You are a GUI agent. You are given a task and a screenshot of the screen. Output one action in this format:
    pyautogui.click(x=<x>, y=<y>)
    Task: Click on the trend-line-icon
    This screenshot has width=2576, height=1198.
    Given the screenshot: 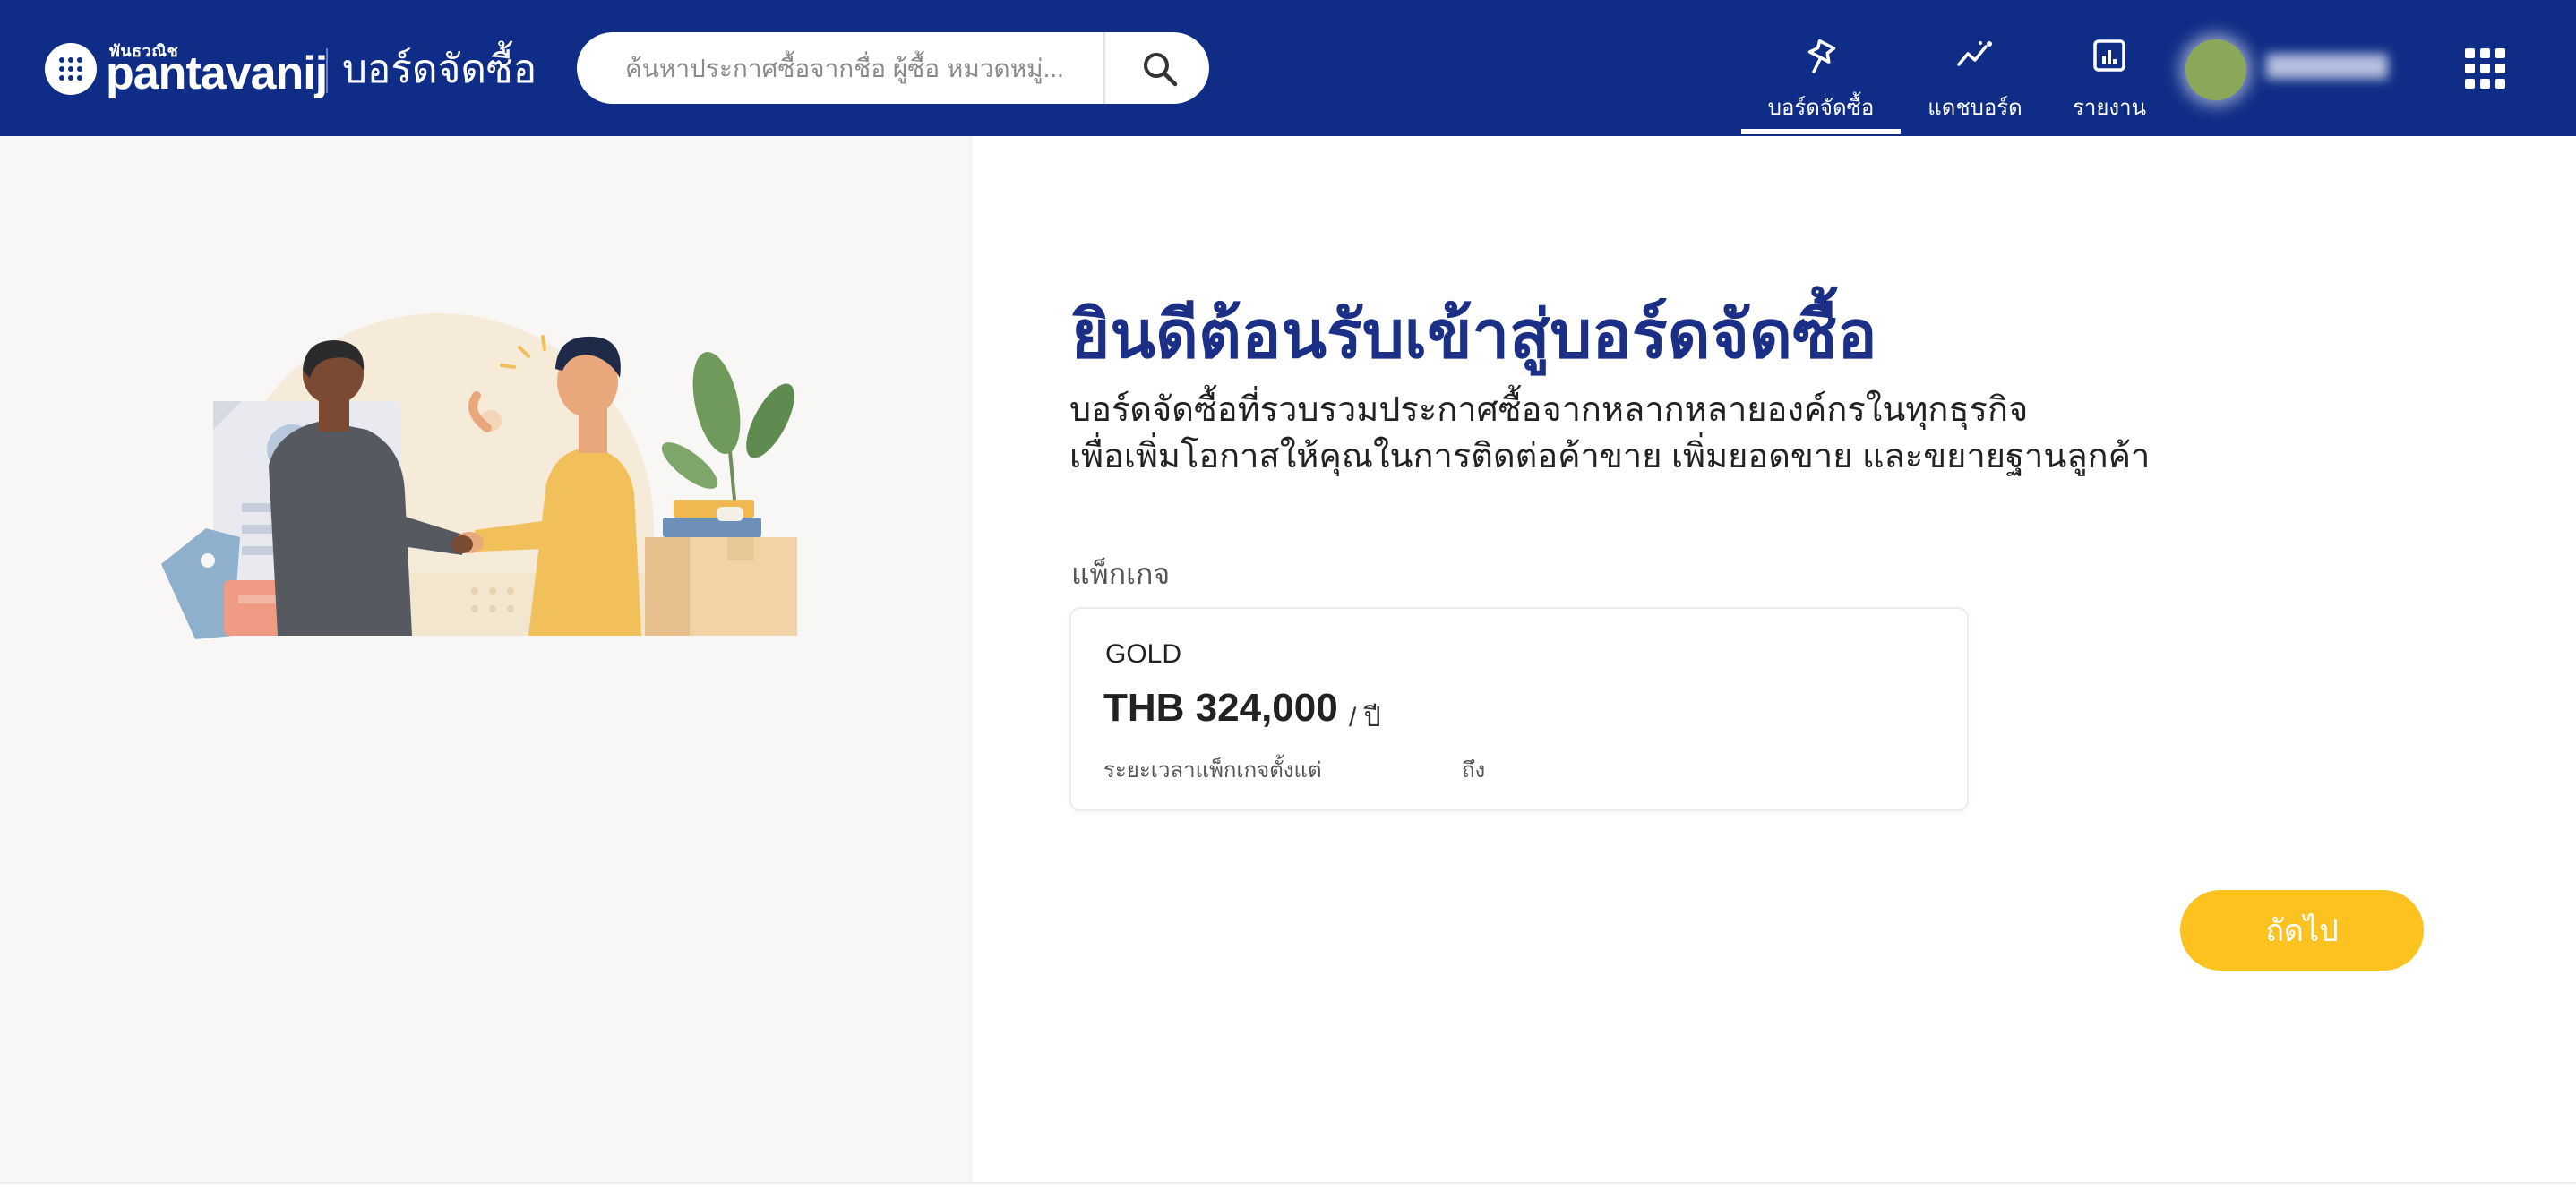 What is the action you would take?
    pyautogui.click(x=1974, y=53)
    